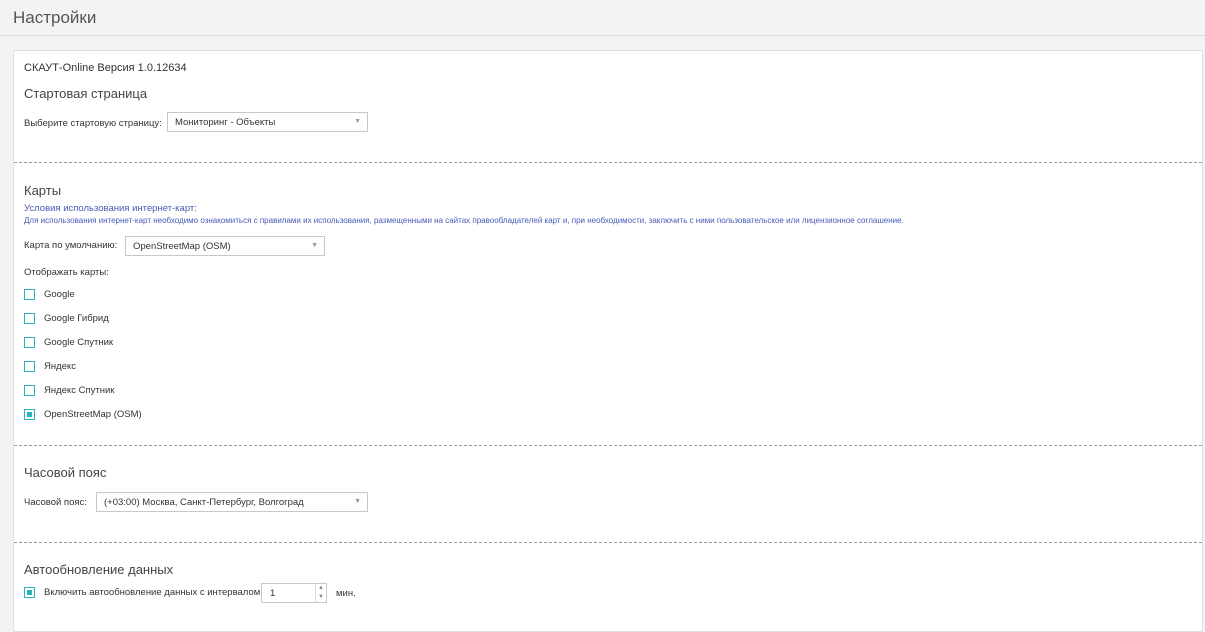 This screenshot has width=1205, height=632. Describe the element at coordinates (93, 123) in the screenshot. I see `start-page-label: Выберите стартовую страницу:` at that location.